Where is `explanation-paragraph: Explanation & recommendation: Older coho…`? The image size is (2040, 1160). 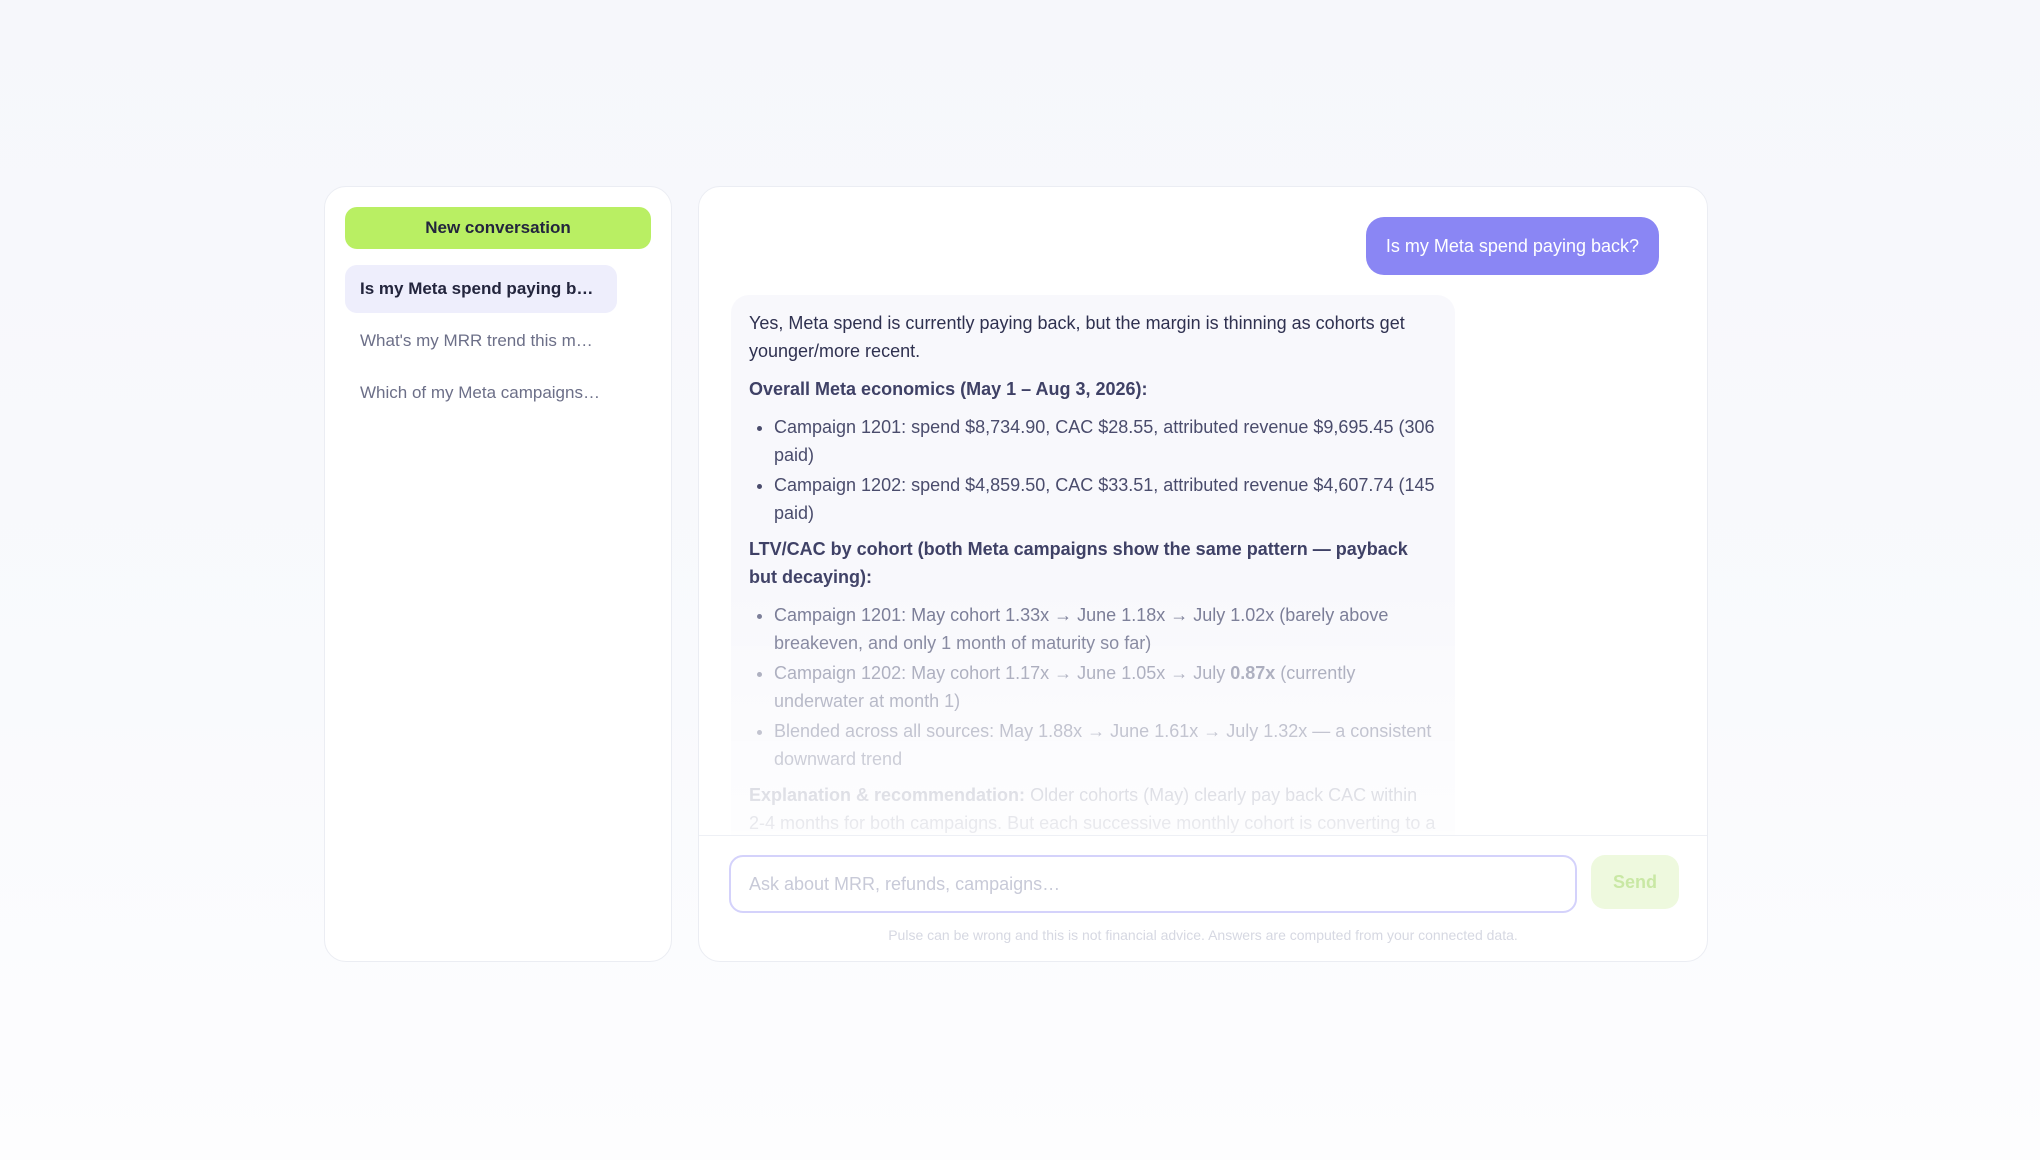
explanation-paragraph: Explanation & recommendation: Older coho… is located at coordinates (1093, 808).